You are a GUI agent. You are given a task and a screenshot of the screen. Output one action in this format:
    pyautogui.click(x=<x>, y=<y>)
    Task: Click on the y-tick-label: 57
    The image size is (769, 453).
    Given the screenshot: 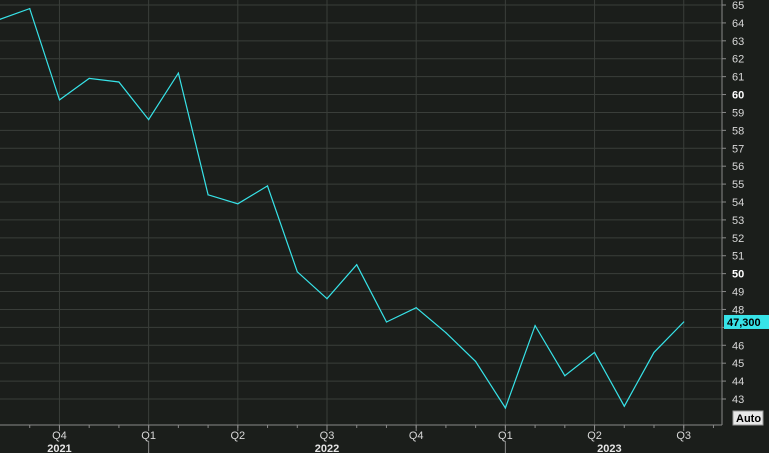 What is the action you would take?
    pyautogui.click(x=738, y=149)
    